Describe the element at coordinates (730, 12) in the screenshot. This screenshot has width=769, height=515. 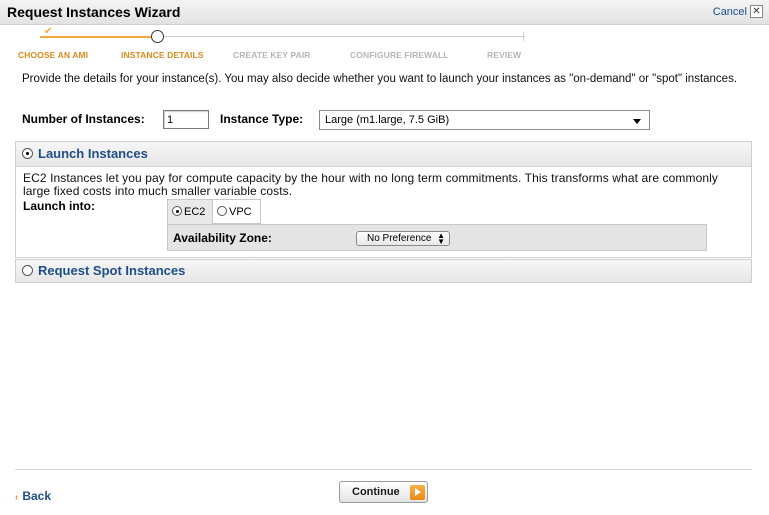
I see `cancel-link: Cancel` at that location.